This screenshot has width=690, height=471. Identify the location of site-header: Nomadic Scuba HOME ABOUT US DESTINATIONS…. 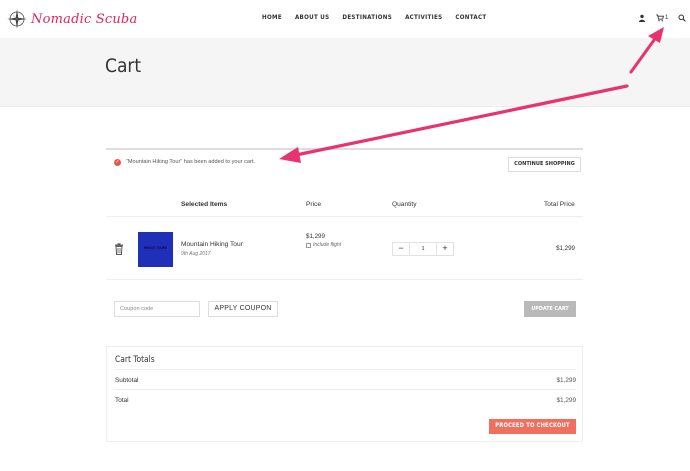
(345, 19).